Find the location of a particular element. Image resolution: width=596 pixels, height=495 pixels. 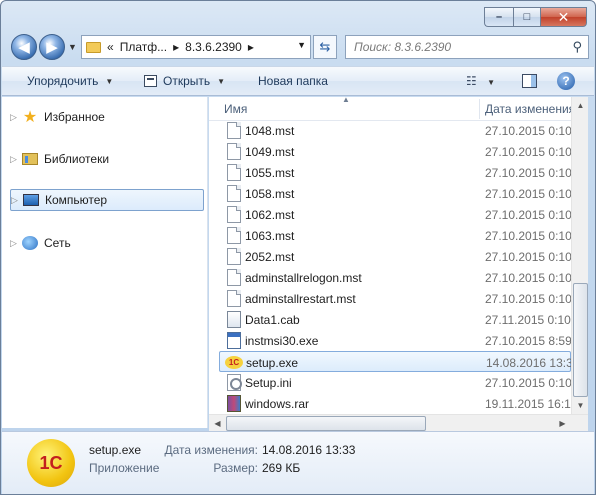

open-button: Открыть ▼ is located at coordinates (184, 81).